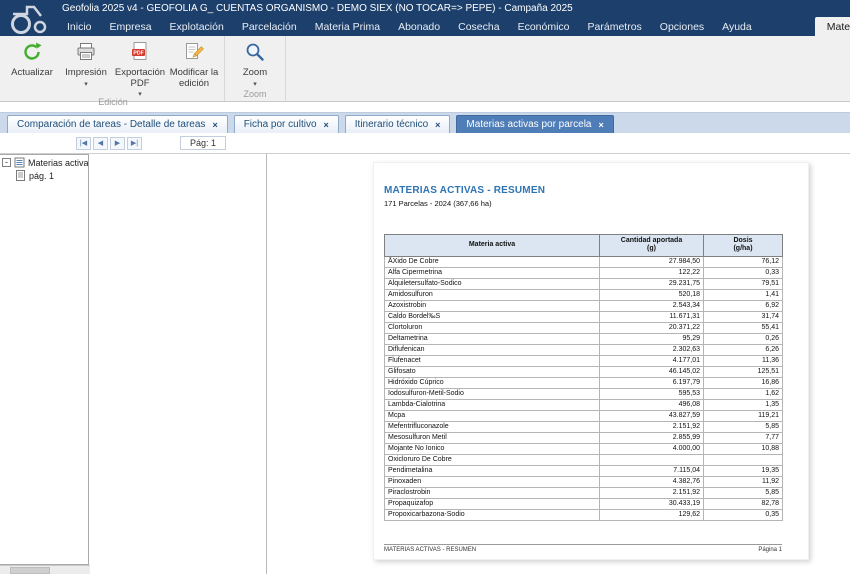  I want to click on table-row: Mesosulfuron Metil 2.855,99 7,77, so click(583, 437).